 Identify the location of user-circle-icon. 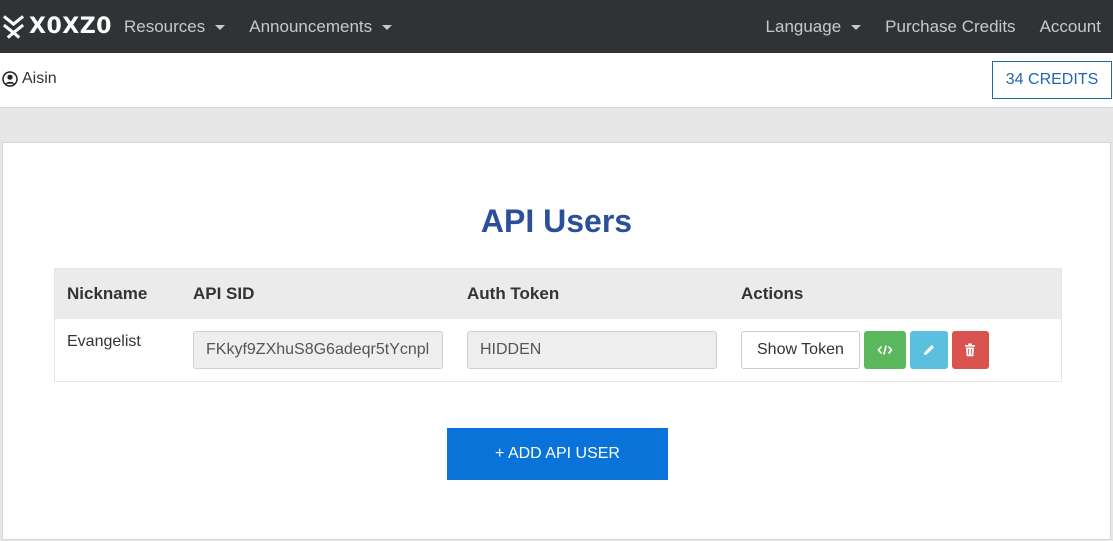
(10, 79).